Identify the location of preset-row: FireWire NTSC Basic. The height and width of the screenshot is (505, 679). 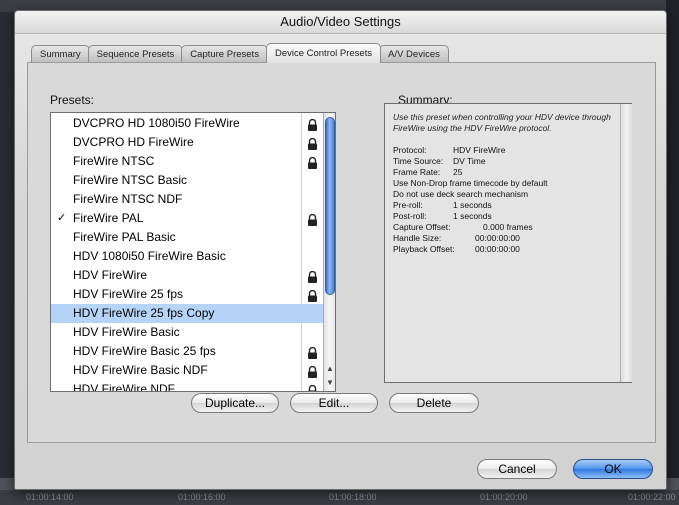
(187, 180).